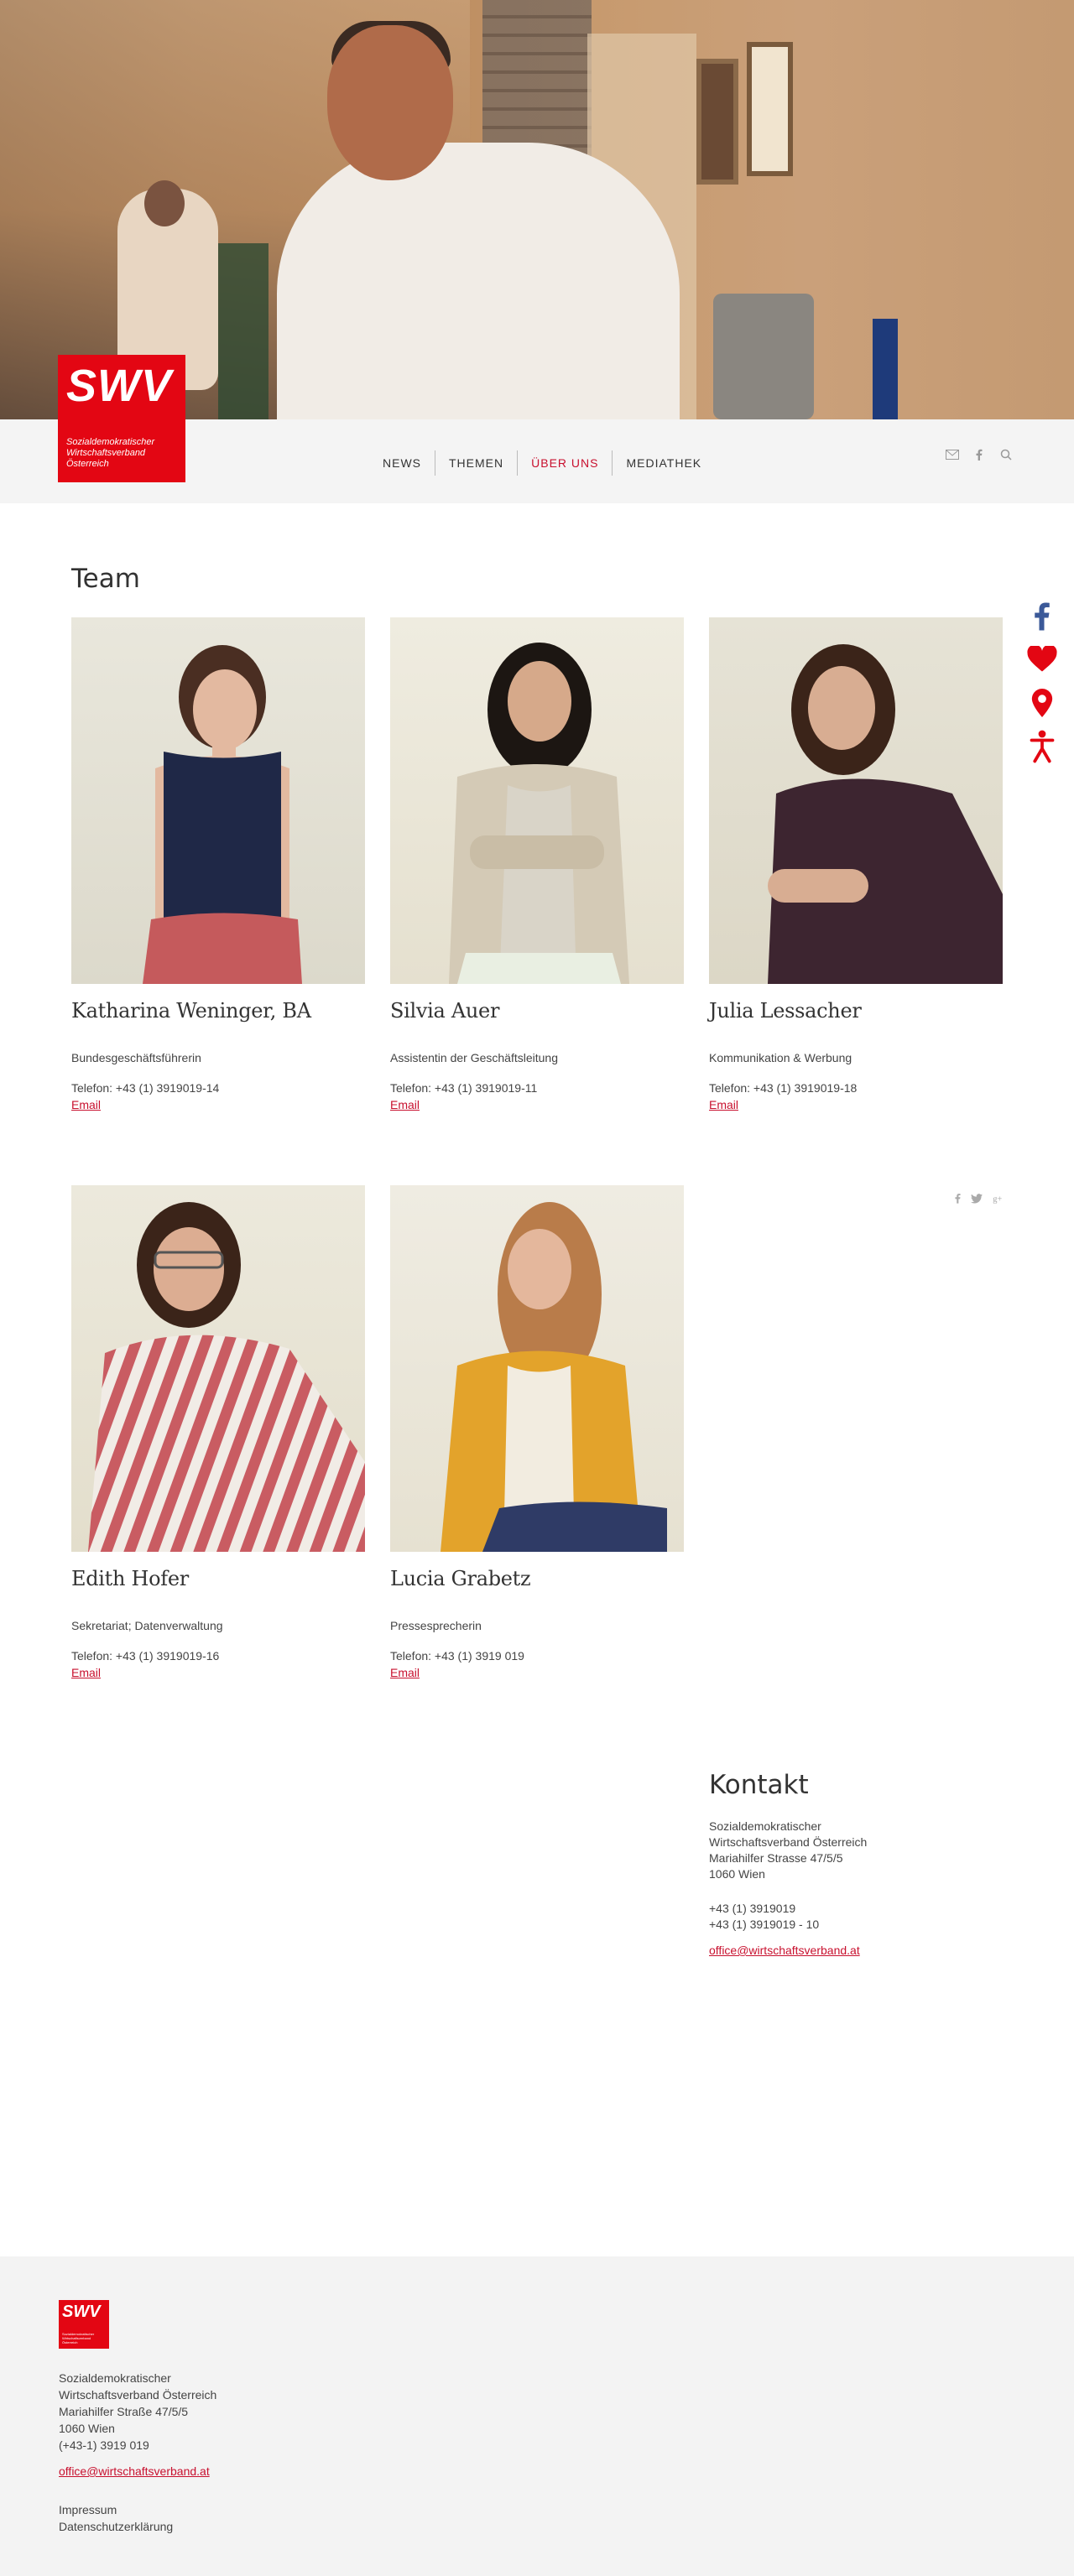  What do you see at coordinates (145, 1088) in the screenshot?
I see `member-phone: Telefon: +43 (1) 3919019-14` at bounding box center [145, 1088].